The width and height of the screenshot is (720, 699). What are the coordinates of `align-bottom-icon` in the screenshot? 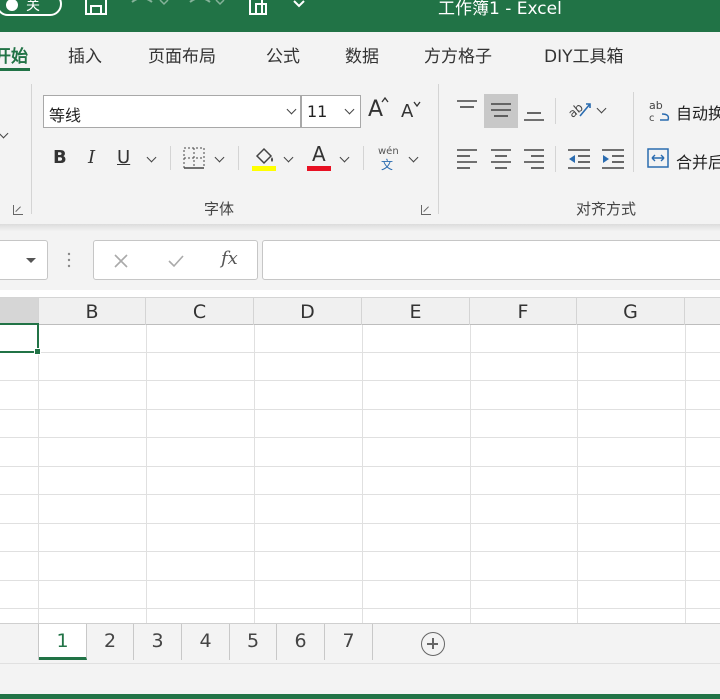 It's located at (534, 115).